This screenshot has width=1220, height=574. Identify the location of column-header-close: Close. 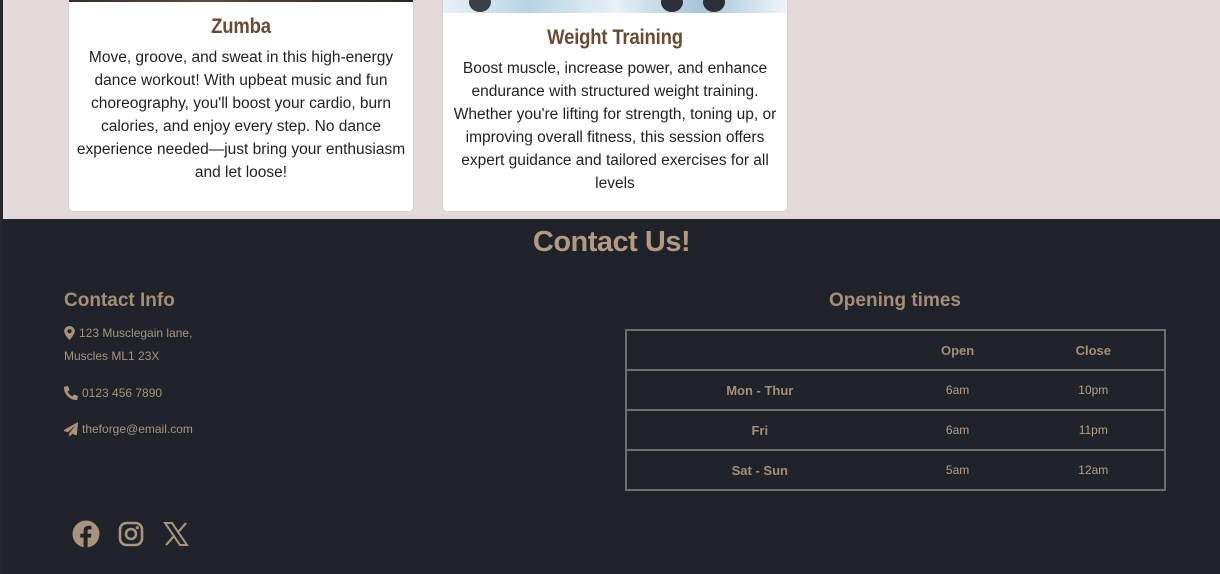
(1094, 350).